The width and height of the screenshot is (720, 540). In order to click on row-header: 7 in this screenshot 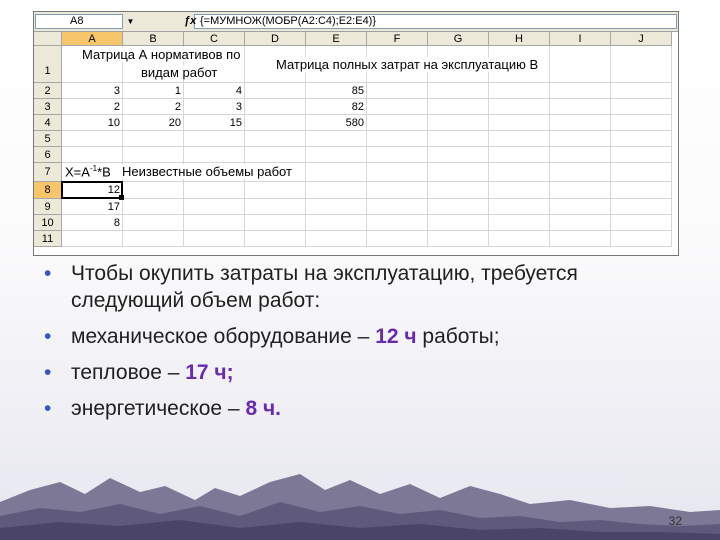, I will do `click(48, 172)`.